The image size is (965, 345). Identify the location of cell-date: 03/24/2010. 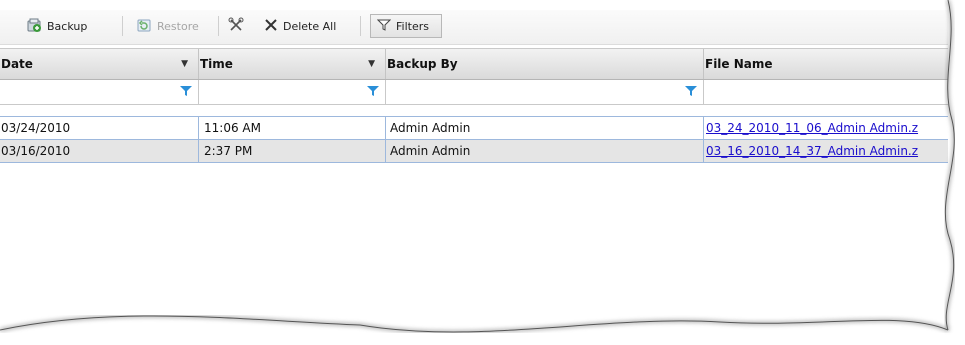
(99, 128).